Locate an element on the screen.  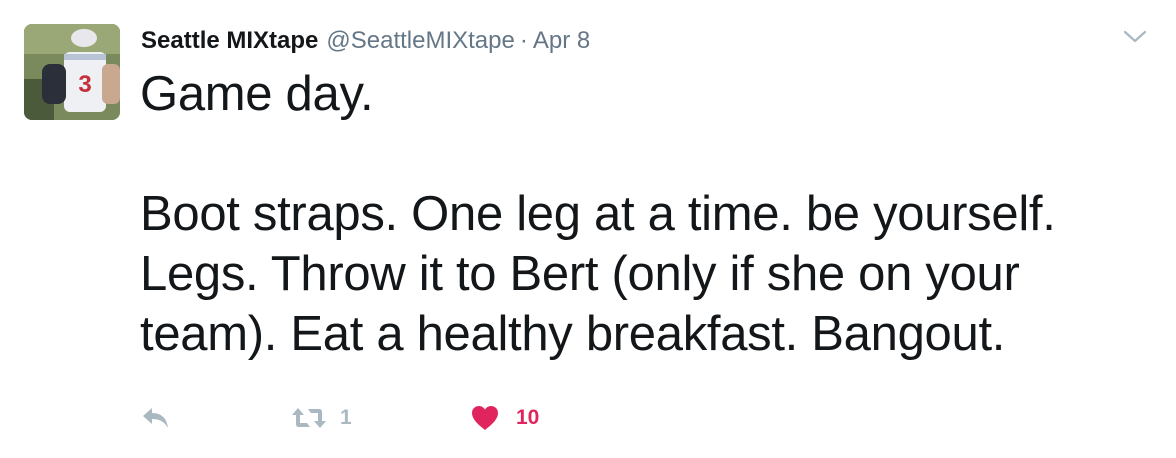
reply-icon is located at coordinates (155, 418).